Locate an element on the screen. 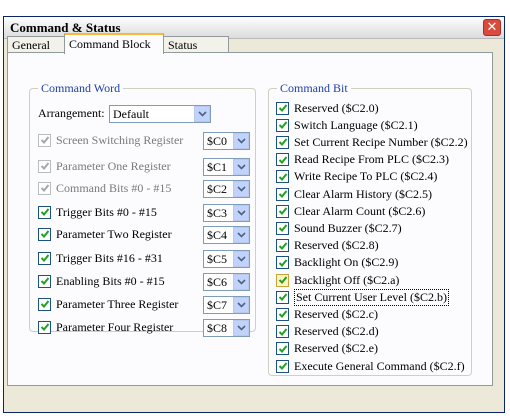 This screenshot has height=416, width=510. command-word-row: Trigger Bits #0 - #15 is located at coordinates (97, 212).